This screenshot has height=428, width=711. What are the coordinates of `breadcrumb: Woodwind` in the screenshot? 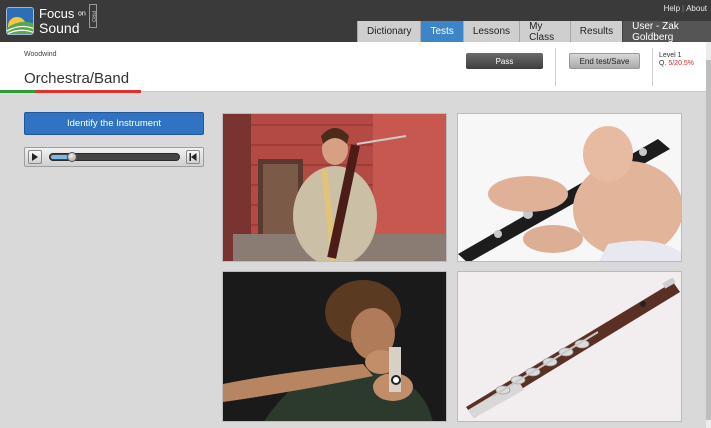 It's located at (40, 54).